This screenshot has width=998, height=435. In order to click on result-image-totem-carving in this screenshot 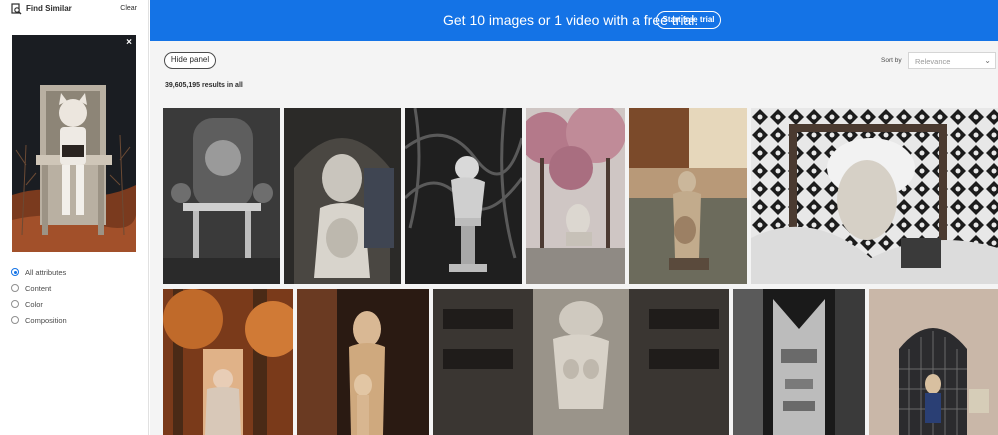, I will do `click(799, 362)`.